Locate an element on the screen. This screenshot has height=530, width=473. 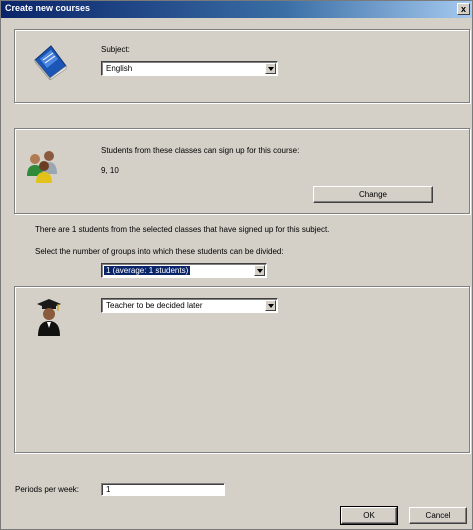
teacher-select: Teacher to be decided later is located at coordinates (189, 305).